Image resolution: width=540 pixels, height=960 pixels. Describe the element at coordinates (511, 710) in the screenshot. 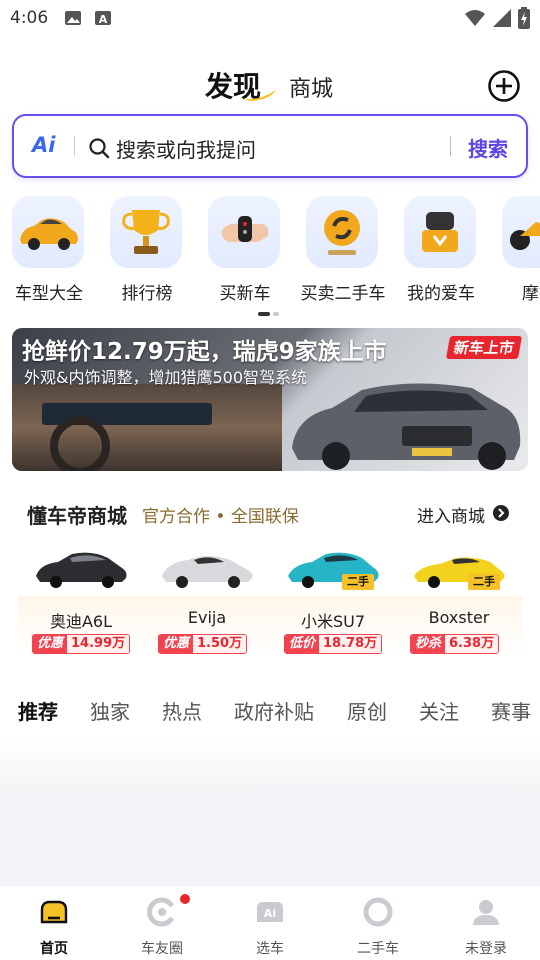

I see `feed-tab-events: 赛事` at that location.